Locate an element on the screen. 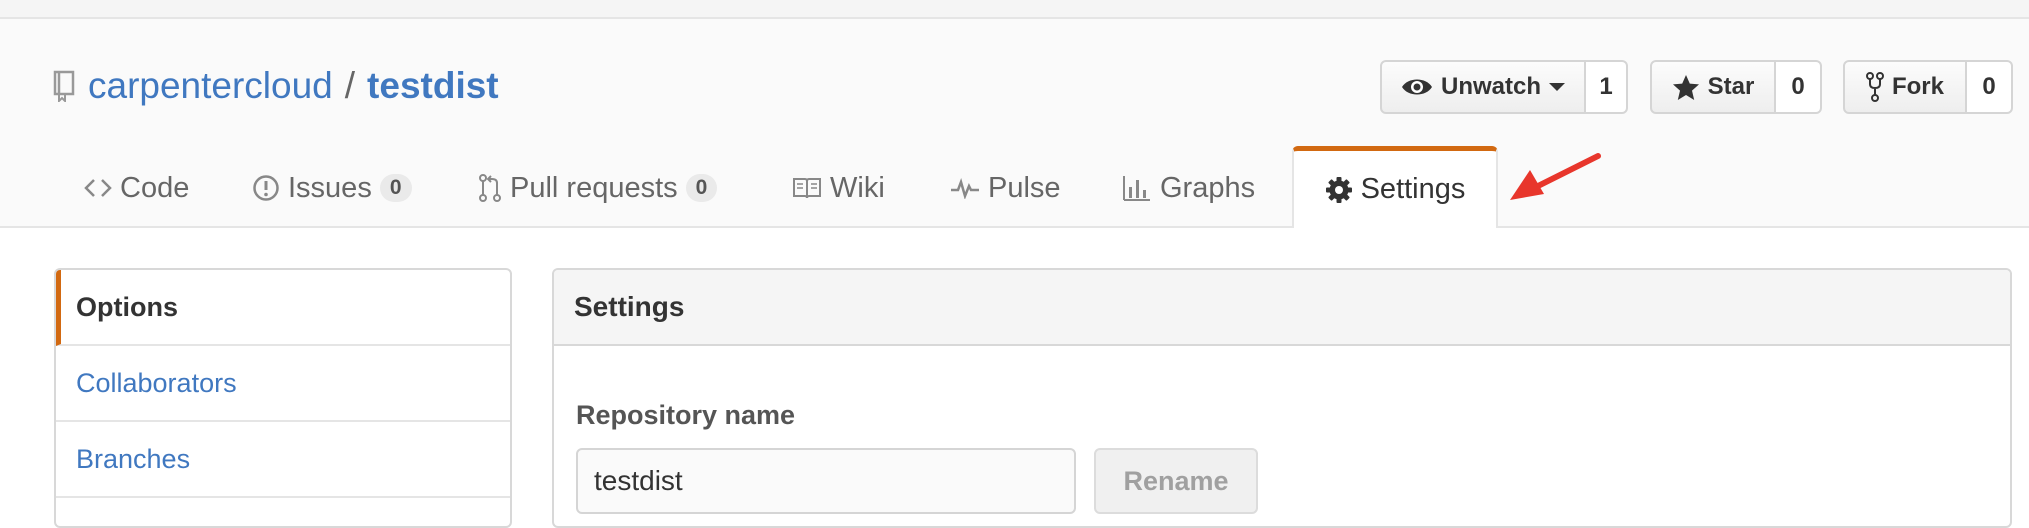  repo-title: carpentercloud / testdist is located at coordinates (275, 86).